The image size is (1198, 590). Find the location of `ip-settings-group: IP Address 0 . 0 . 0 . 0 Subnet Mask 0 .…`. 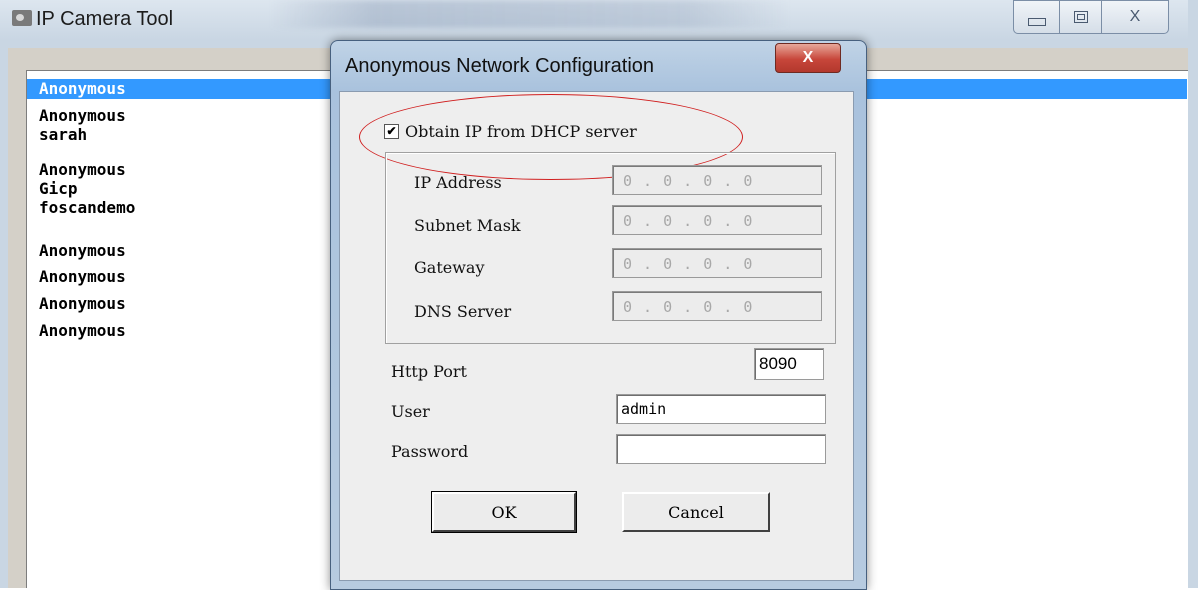

ip-settings-group: IP Address 0 . 0 . 0 . 0 Subnet Mask 0 .… is located at coordinates (610, 248).